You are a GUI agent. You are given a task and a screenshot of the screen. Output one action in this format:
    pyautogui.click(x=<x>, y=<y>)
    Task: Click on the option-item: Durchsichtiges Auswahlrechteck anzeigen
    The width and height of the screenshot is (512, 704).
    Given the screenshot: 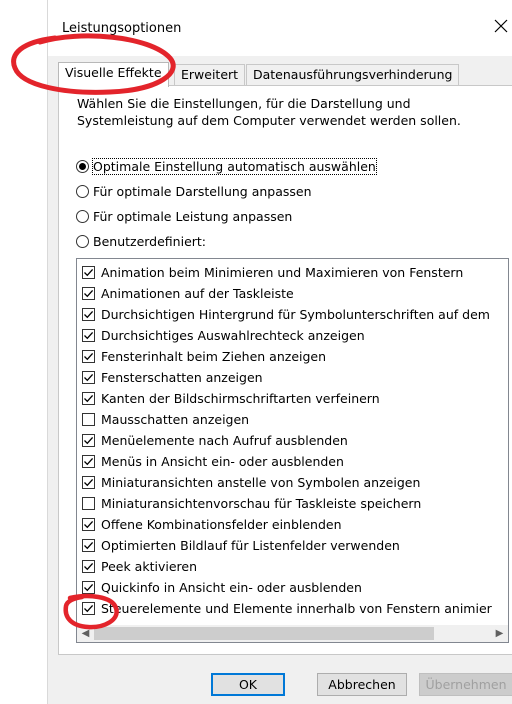 What is the action you would take?
    pyautogui.click(x=223, y=335)
    